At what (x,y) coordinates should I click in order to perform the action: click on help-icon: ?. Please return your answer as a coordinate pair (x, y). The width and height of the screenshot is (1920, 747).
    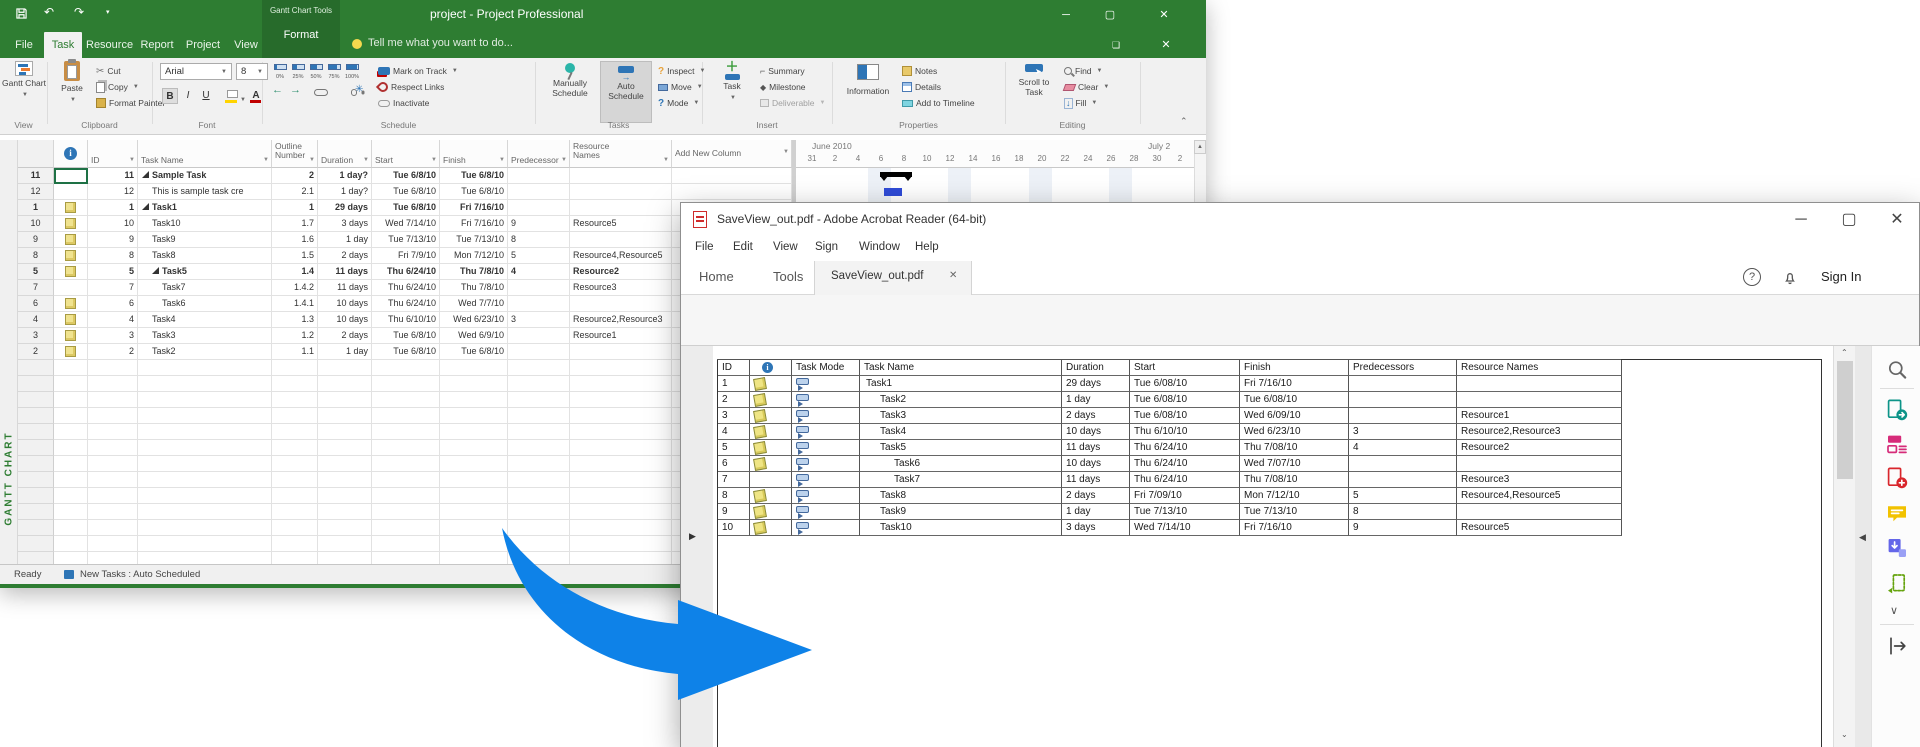
    Looking at the image, I should click on (1752, 277).